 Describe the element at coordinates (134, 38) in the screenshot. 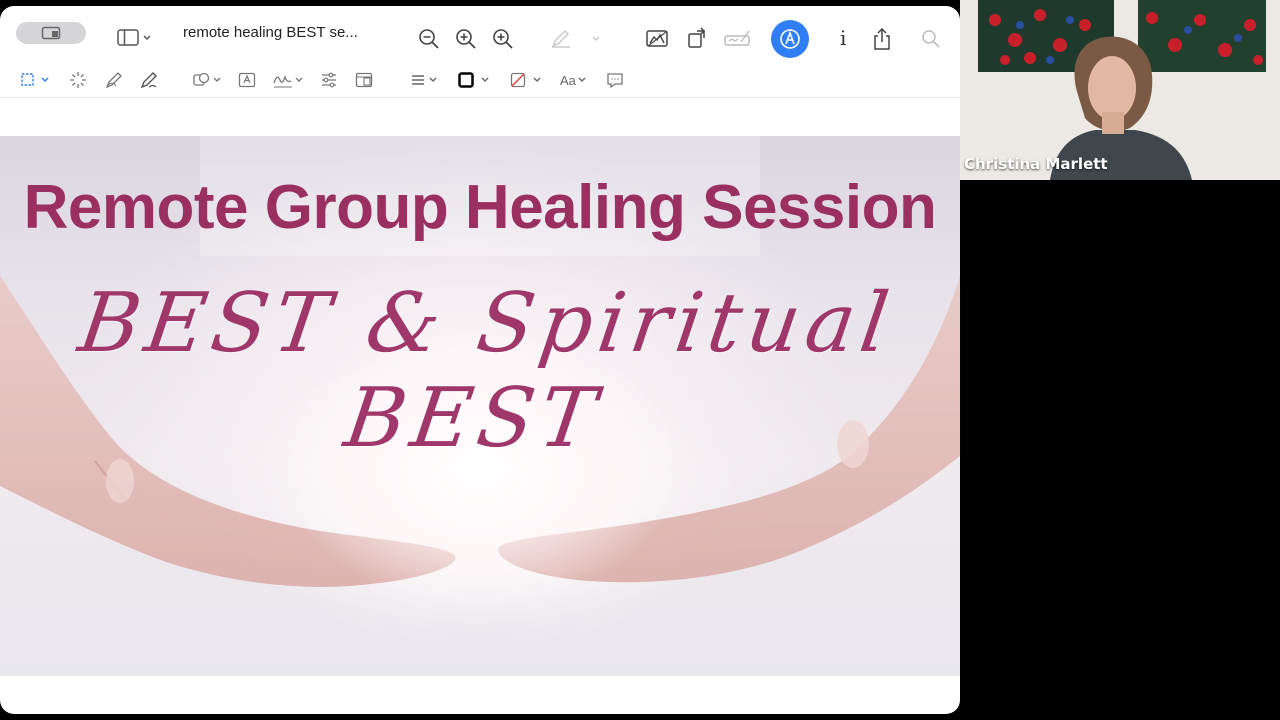

I see `sidebar-toggle-icon` at that location.